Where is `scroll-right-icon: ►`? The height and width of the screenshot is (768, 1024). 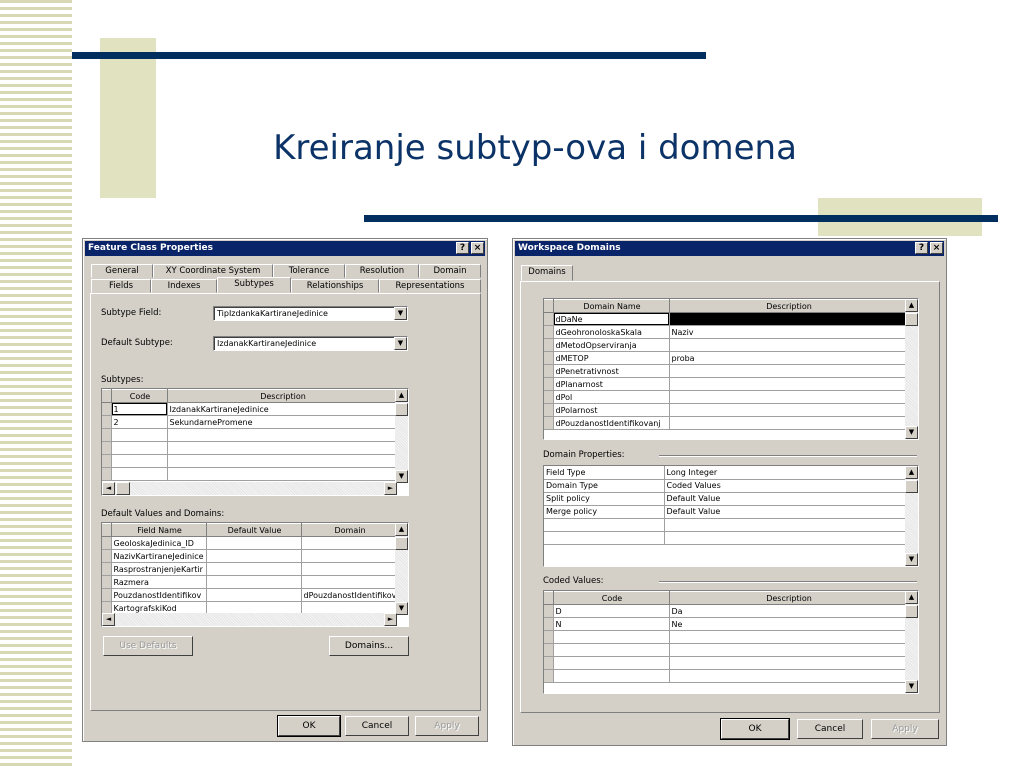
scroll-right-icon: ► is located at coordinates (390, 488).